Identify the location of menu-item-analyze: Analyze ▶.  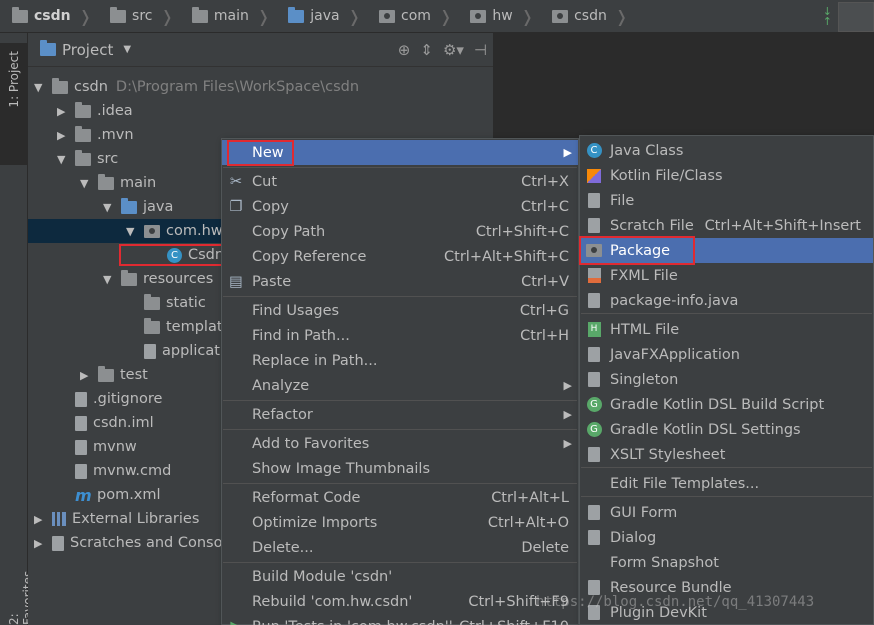
(400, 385).